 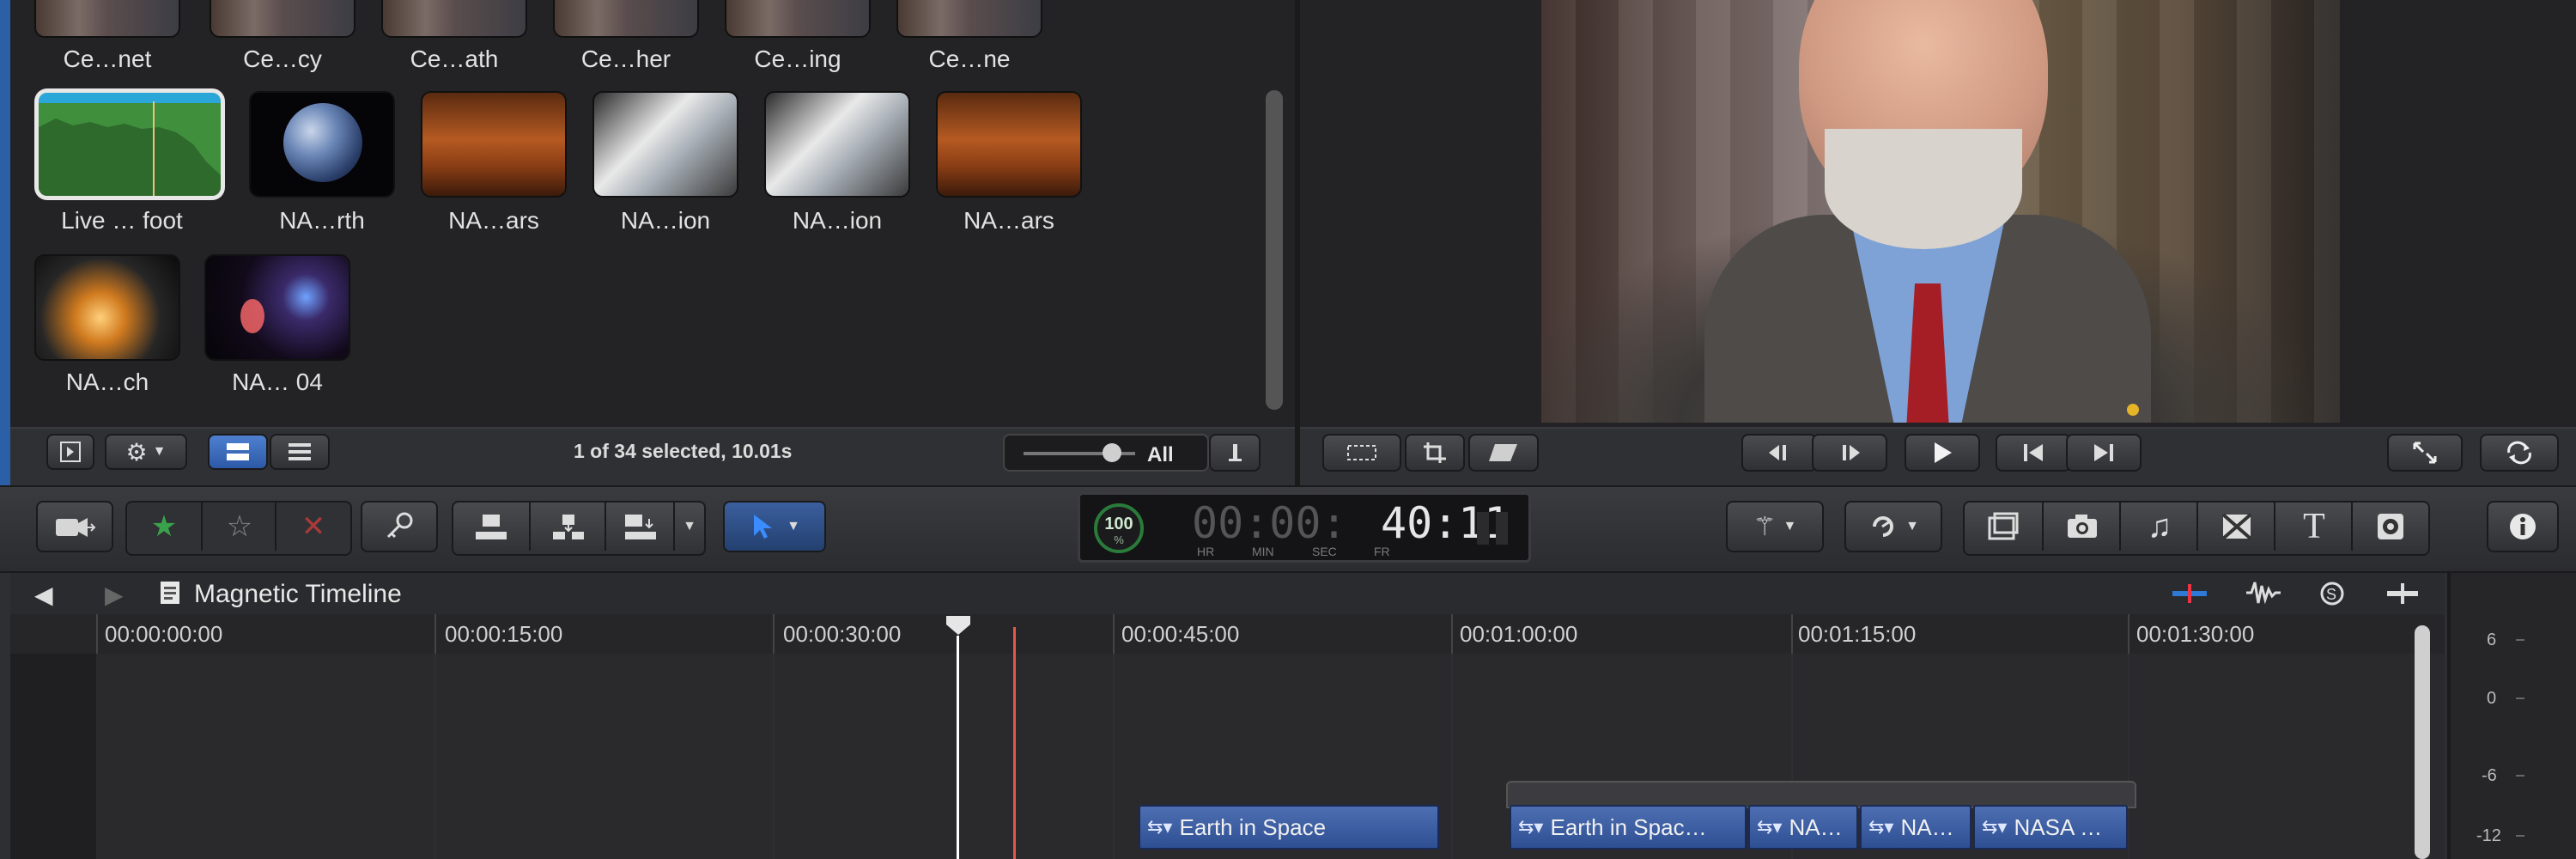 I want to click on inspector-button, so click(x=2523, y=526).